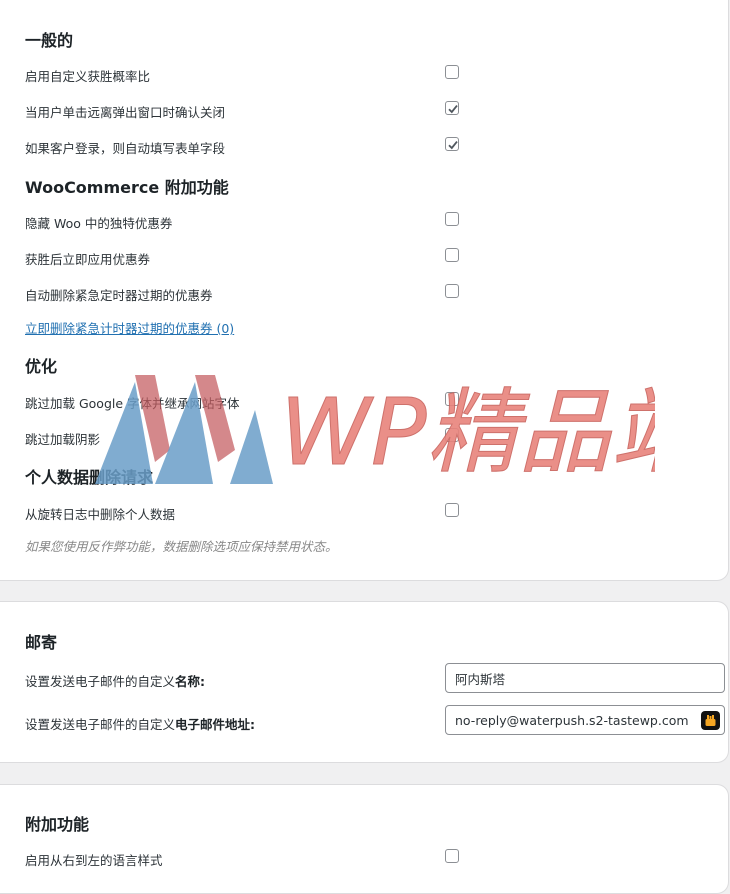 The width and height of the screenshot is (730, 894). What do you see at coordinates (49, 40) in the screenshot?
I see `section-heading-general: 一般的` at bounding box center [49, 40].